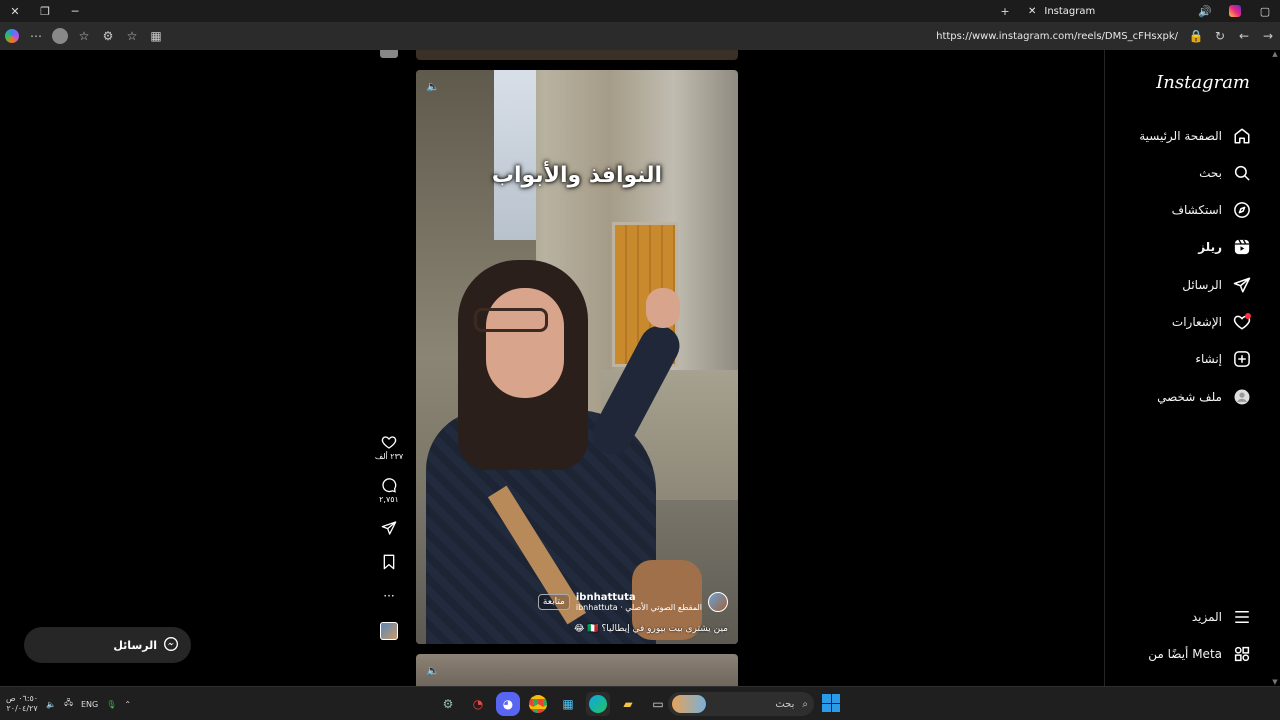 This screenshot has height=720, width=1280. I want to click on sidebar-item-label: ريلز, so click(1210, 247).